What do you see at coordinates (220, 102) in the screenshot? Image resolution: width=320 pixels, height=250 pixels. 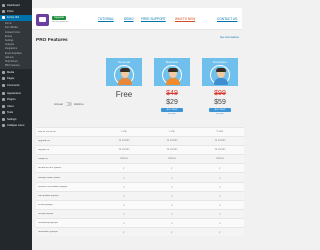 I see `plan-price: $59` at bounding box center [220, 102].